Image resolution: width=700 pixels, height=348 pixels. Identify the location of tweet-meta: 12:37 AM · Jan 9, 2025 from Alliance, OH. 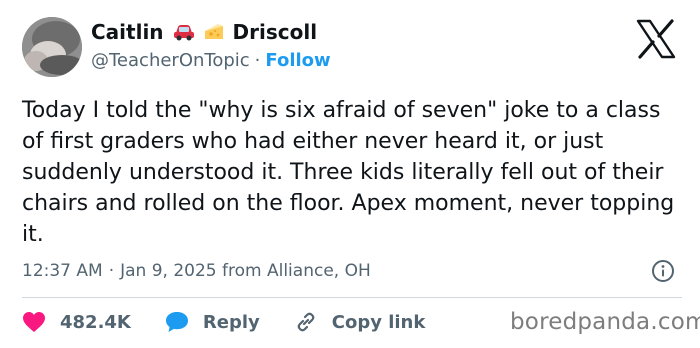
(196, 271).